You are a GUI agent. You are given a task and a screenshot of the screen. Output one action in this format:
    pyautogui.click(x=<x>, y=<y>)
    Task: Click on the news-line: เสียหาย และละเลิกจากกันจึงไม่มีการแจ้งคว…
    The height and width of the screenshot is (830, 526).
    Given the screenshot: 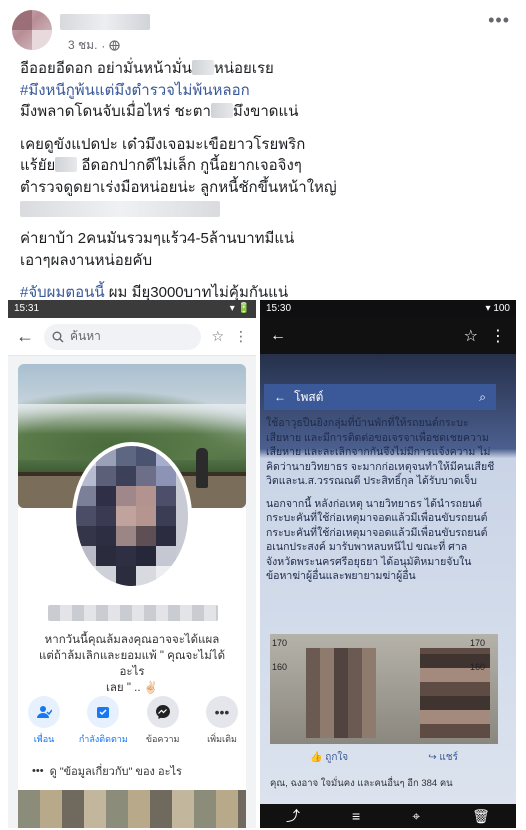 What is the action you would take?
    pyautogui.click(x=378, y=452)
    